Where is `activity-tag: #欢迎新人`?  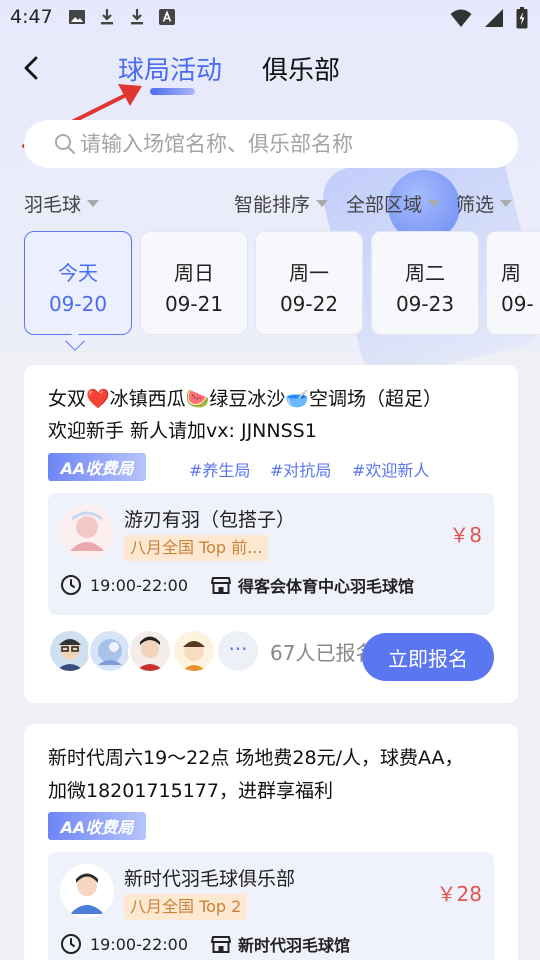
activity-tag: #欢迎新人 is located at coordinates (391, 470).